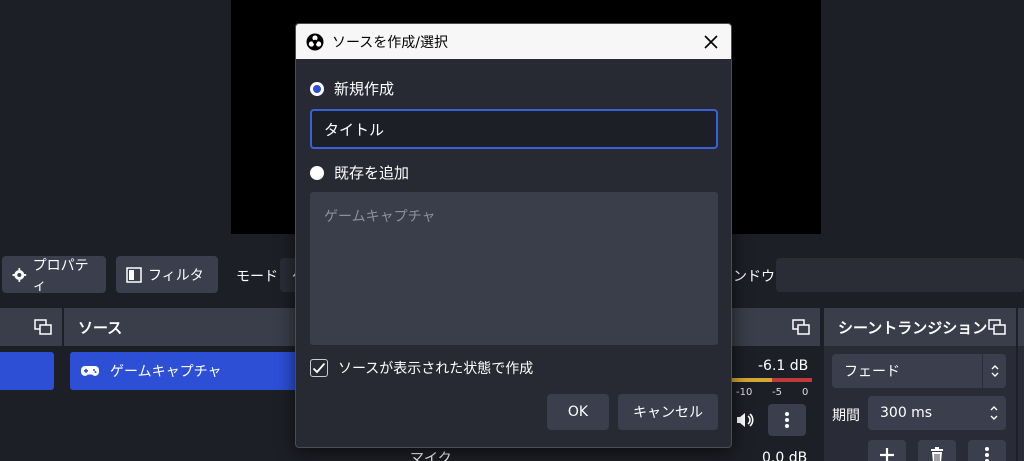 This screenshot has height=461, width=1024. I want to click on scale-tick: -5, so click(777, 392).